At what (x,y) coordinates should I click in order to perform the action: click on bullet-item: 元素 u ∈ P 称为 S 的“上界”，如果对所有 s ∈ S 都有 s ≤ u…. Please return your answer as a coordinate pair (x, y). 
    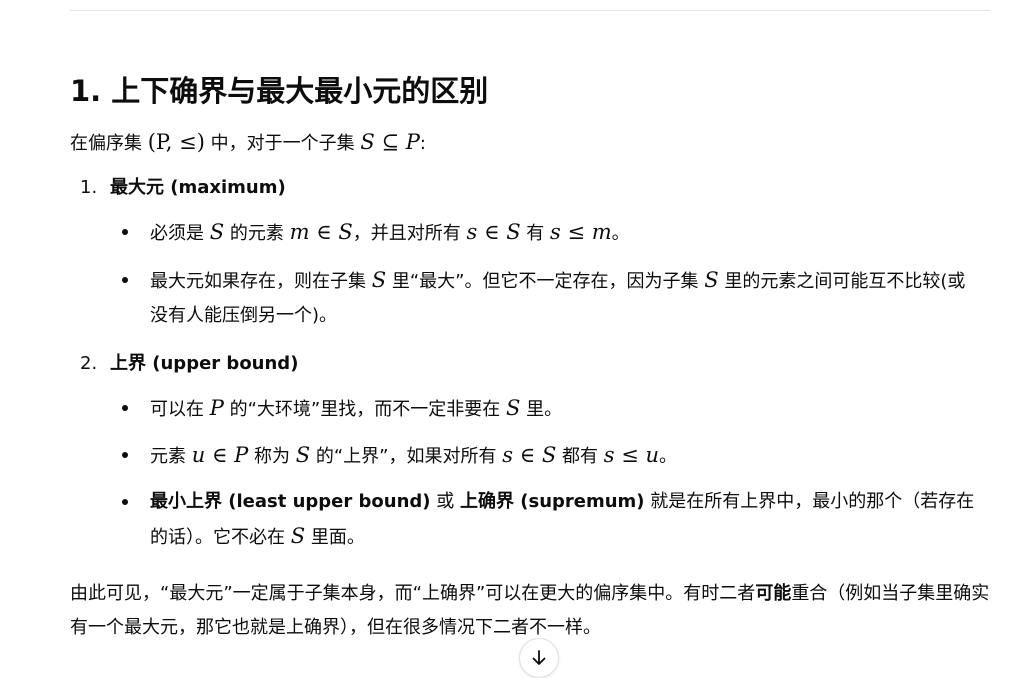
    Looking at the image, I should click on (530, 456).